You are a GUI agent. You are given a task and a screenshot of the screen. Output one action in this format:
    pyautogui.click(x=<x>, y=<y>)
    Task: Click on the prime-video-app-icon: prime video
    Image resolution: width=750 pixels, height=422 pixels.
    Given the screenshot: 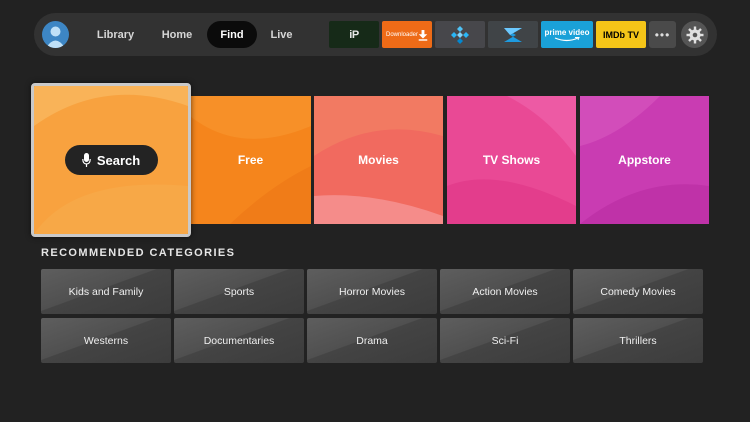 What is the action you would take?
    pyautogui.click(x=567, y=34)
    